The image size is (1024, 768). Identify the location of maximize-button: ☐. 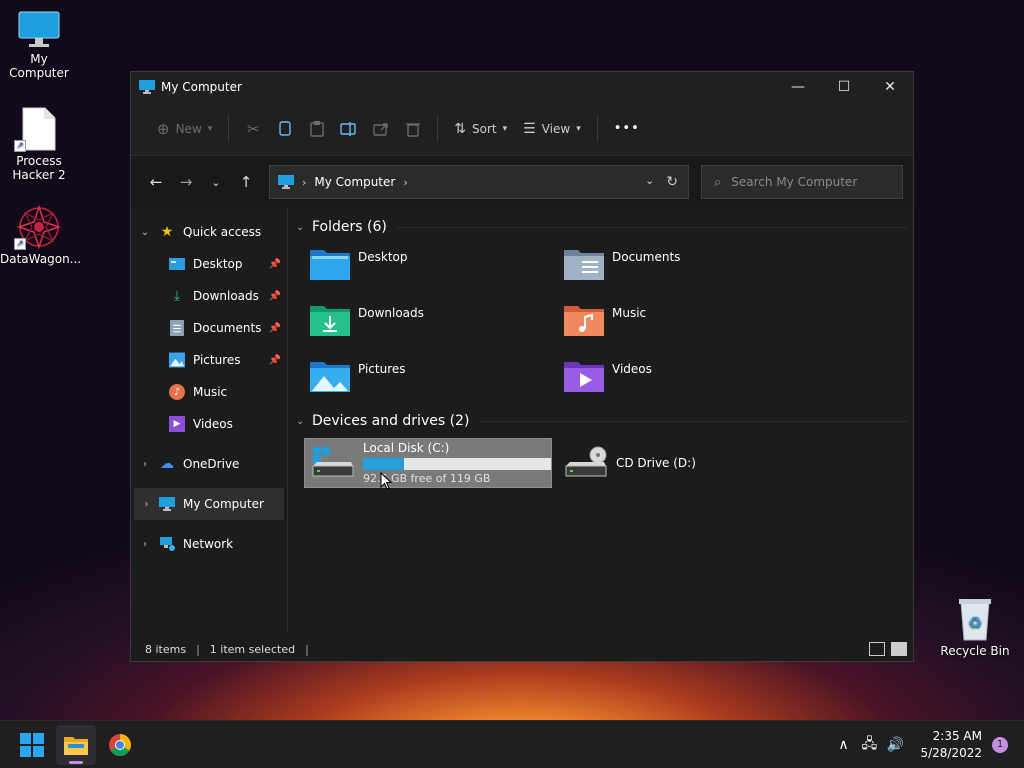
(844, 87).